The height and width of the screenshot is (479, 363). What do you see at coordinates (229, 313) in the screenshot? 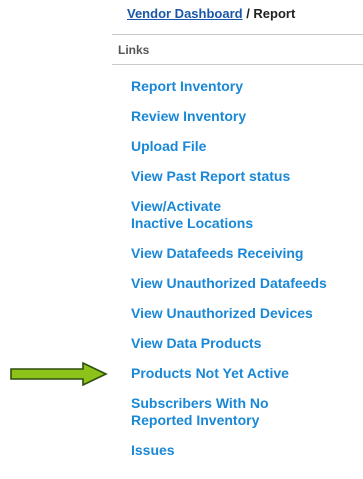
I see `link-view-unauthorized-devices: View Unauthorized Devices` at bounding box center [229, 313].